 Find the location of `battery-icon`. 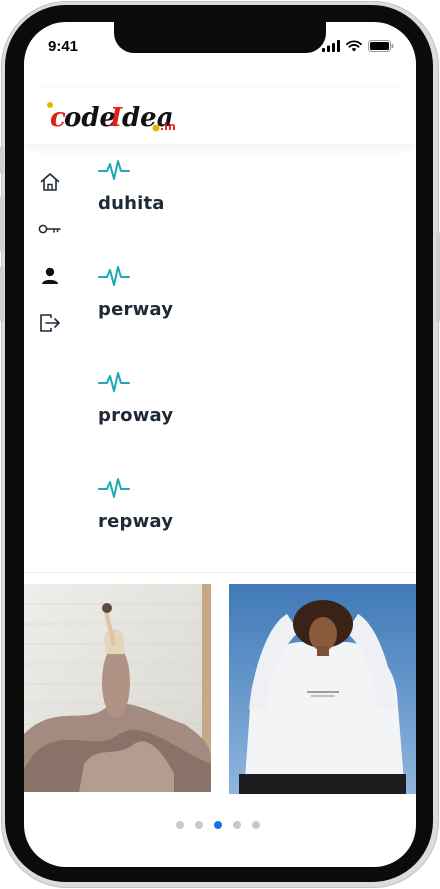

battery-icon is located at coordinates (381, 46).